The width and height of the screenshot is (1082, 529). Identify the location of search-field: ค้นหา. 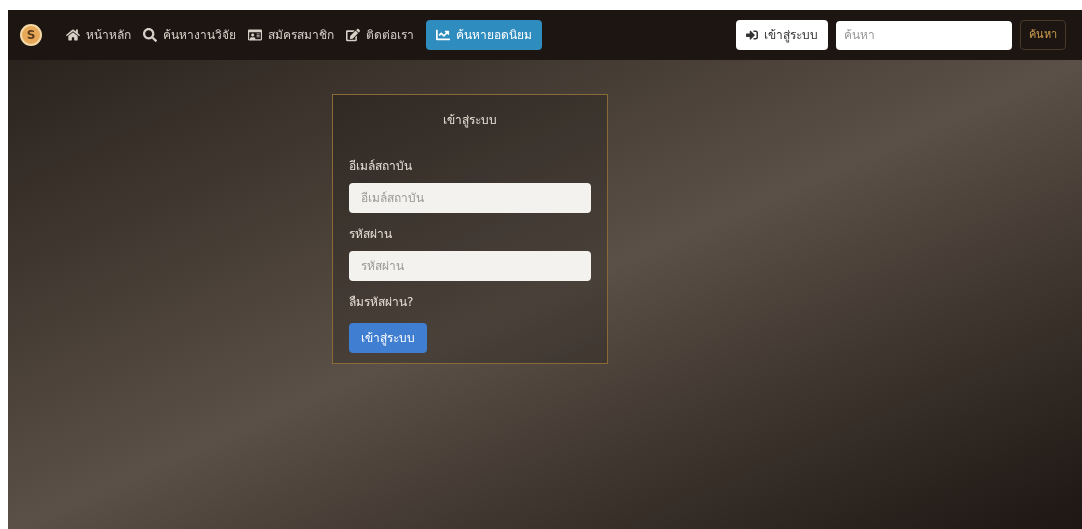
(924, 35).